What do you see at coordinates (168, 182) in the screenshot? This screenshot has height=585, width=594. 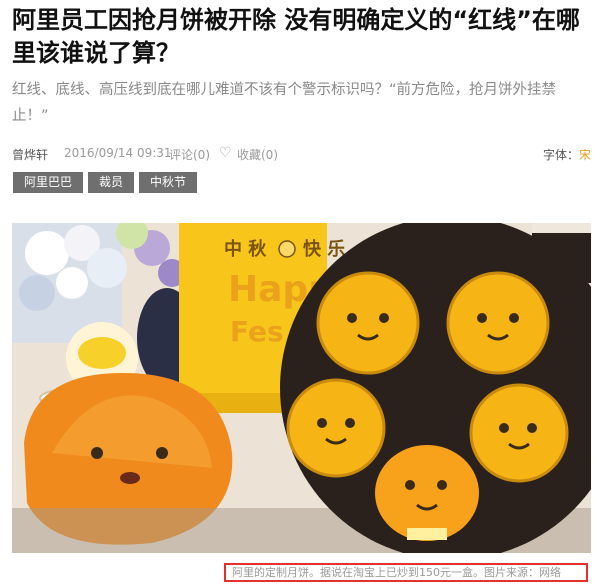 I see `tag-mid-autumn: 中秋节` at bounding box center [168, 182].